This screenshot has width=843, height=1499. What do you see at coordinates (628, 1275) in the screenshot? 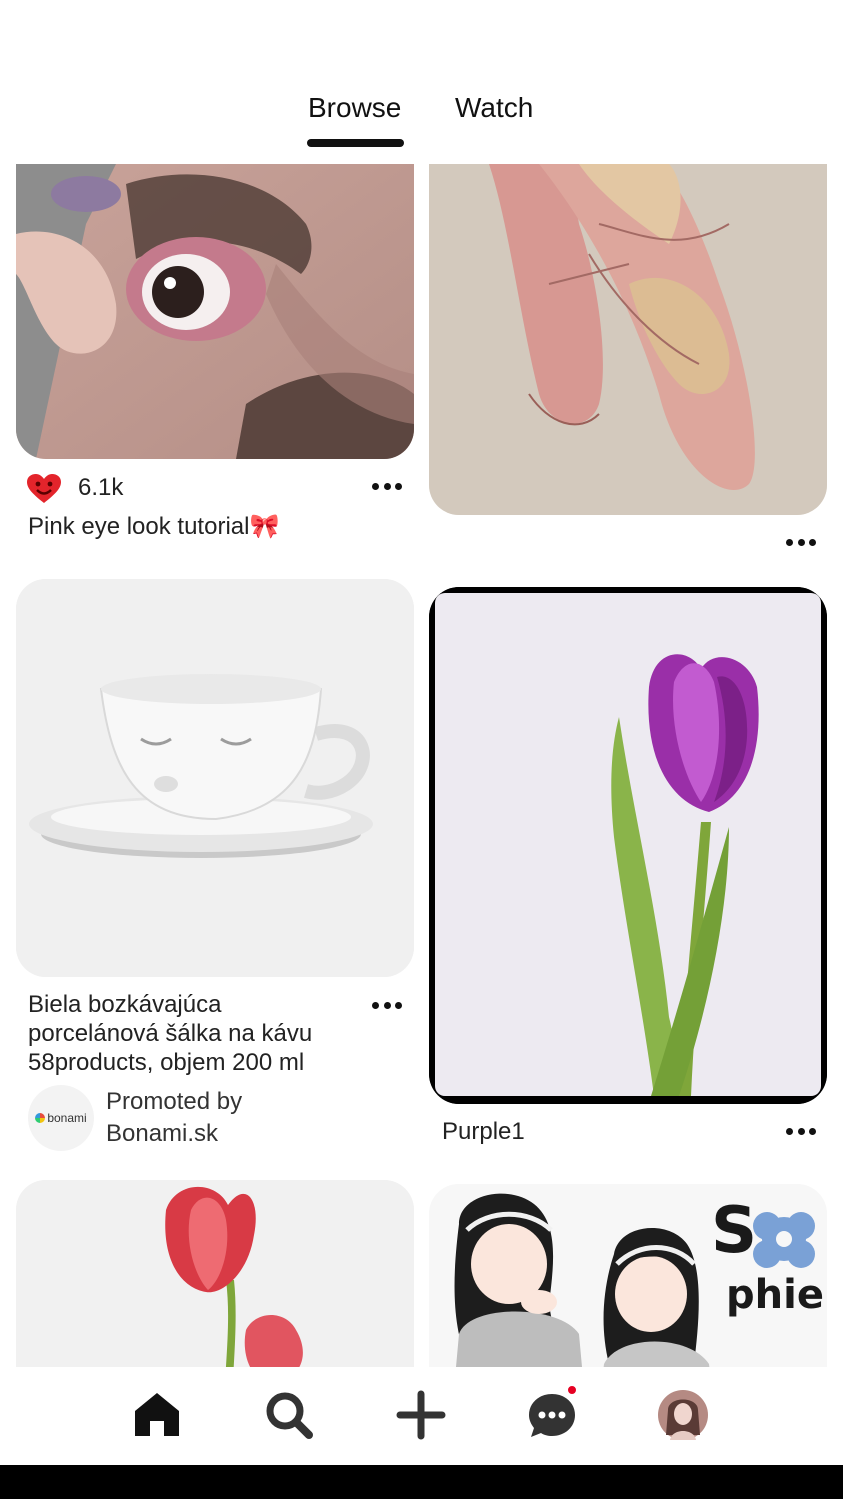
I see `pin-image-sophie-illustration: S phie` at bounding box center [628, 1275].